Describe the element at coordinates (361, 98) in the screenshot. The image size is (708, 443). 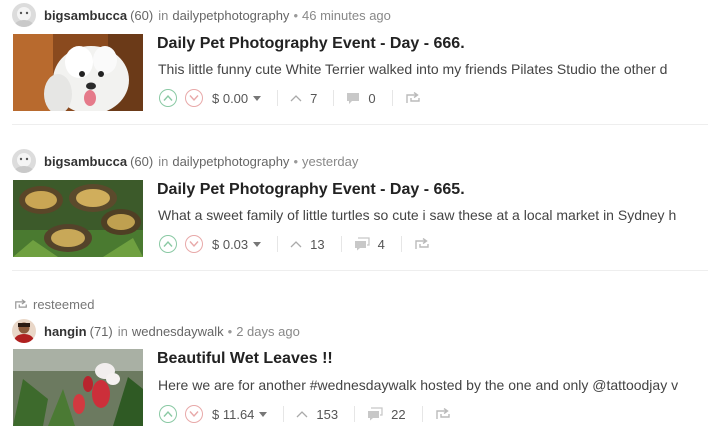
I see `comments-link: 0` at that location.